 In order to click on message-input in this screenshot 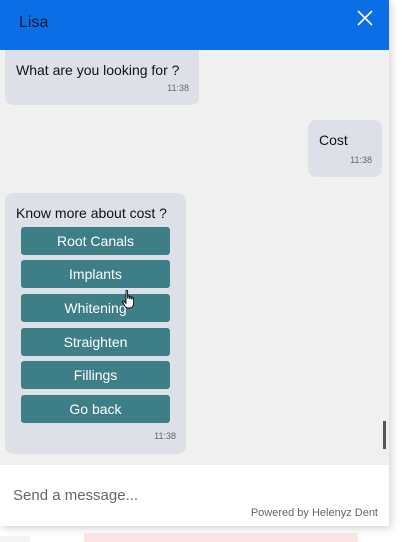, I will do `click(193, 495)`.